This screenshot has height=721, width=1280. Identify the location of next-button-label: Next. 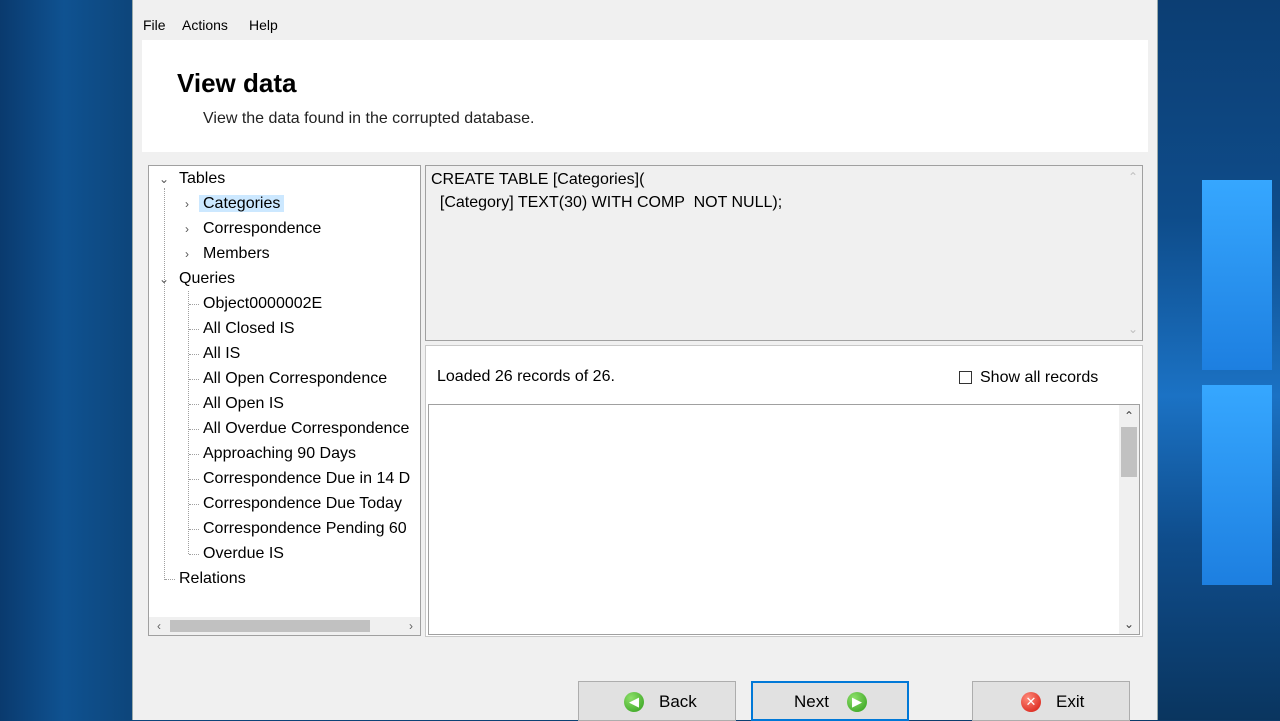
(811, 701).